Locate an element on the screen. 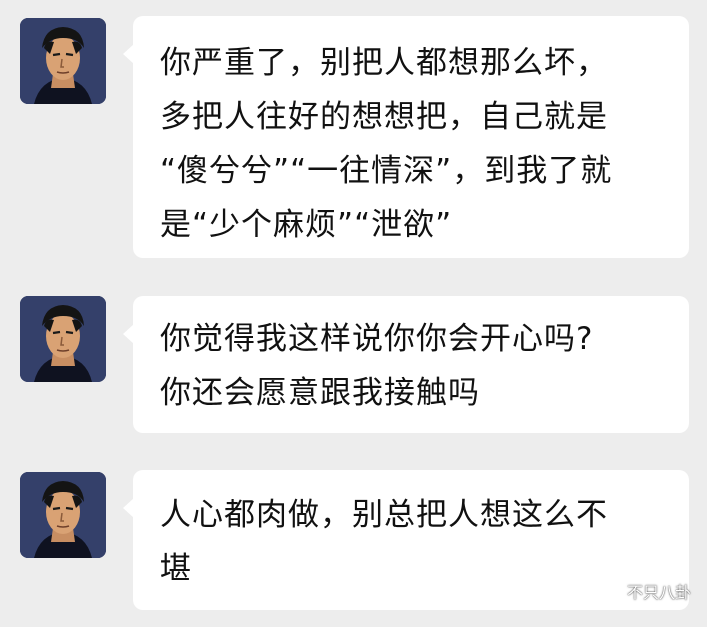  watermark: 不只八卦 is located at coordinates (644, 591).